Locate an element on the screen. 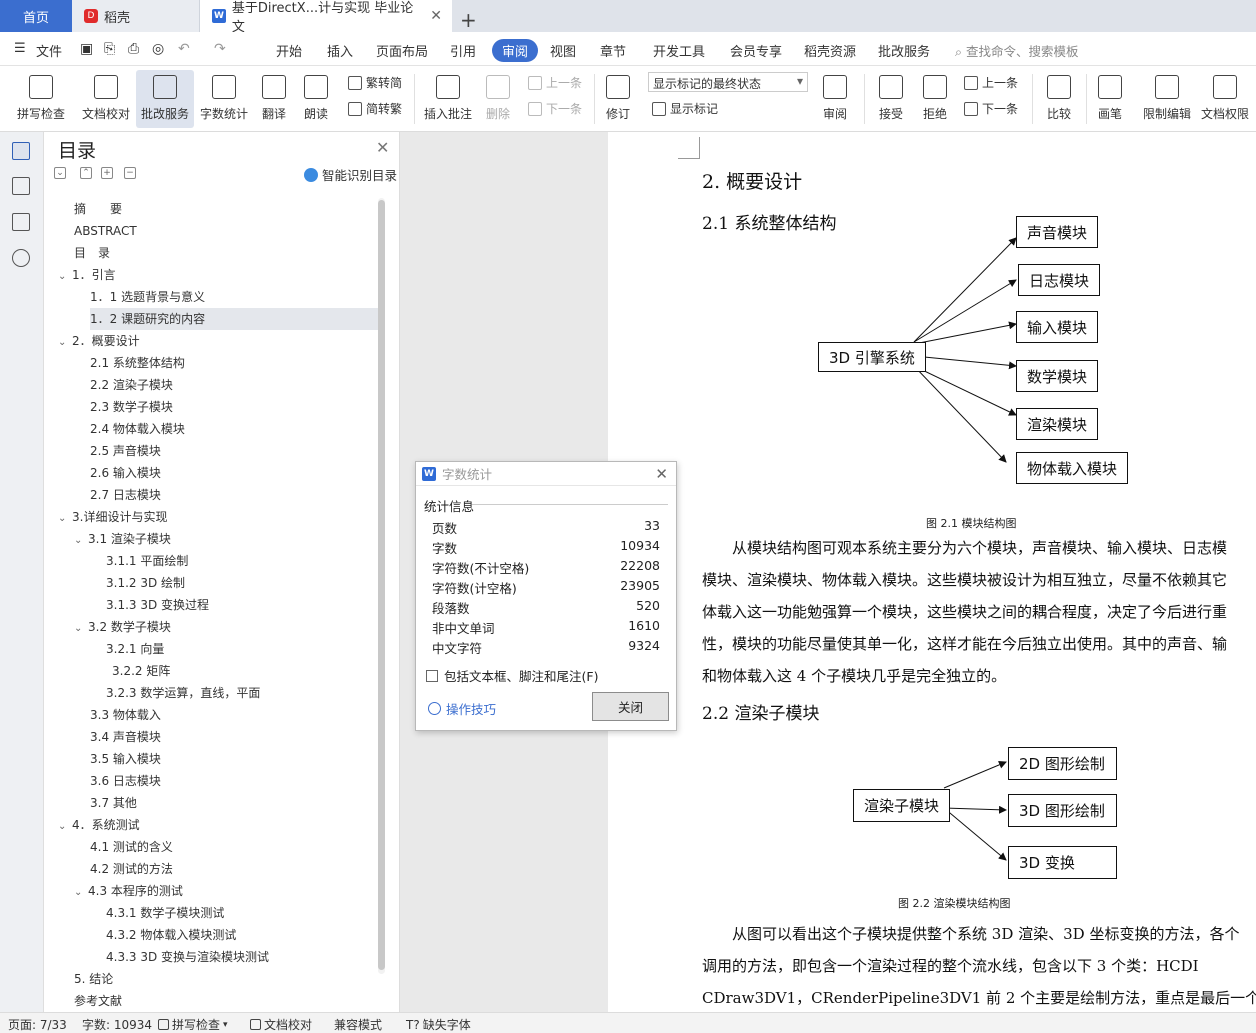 This screenshot has height=1033, width=1256. menu-insert: 插入 is located at coordinates (340, 50).